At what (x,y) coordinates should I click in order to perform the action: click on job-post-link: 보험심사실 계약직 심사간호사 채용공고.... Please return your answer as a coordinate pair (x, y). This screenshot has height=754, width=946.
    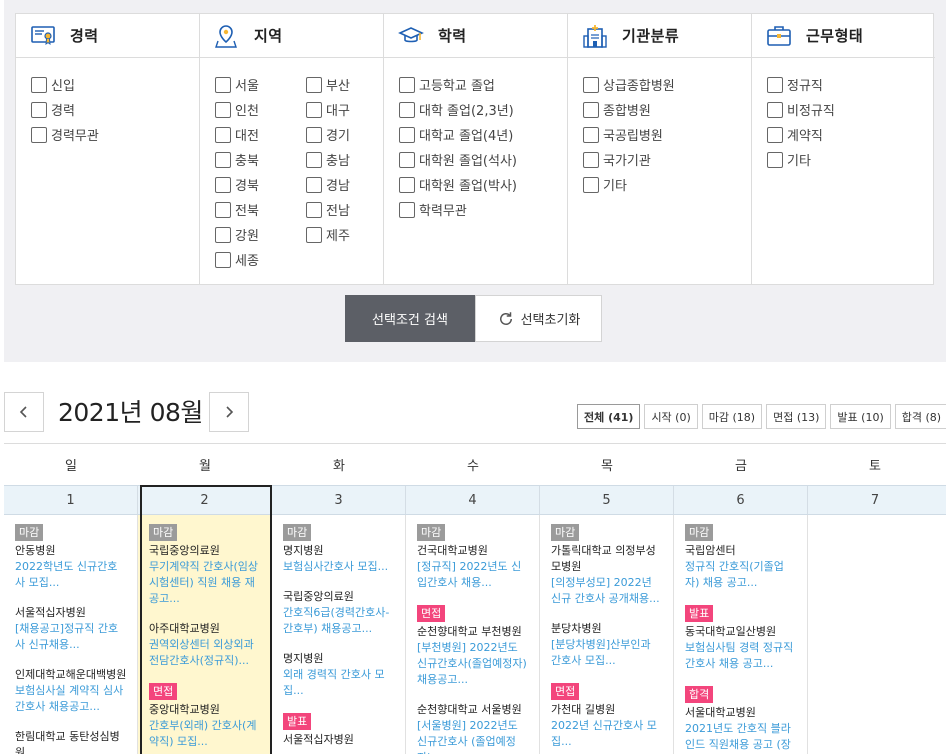
    Looking at the image, I should click on (71, 699).